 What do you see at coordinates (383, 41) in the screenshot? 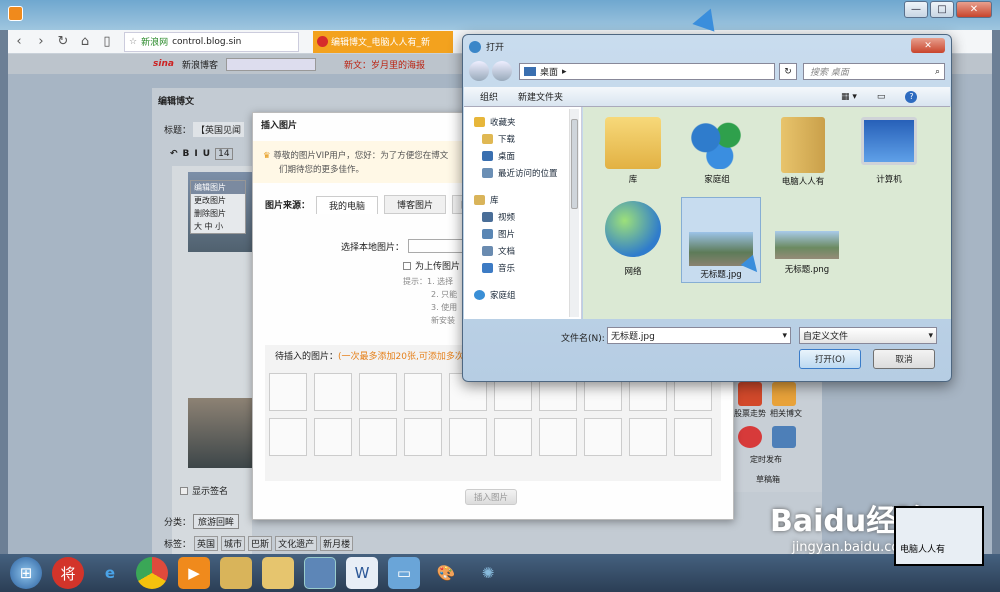
I see `active-tab: 编辑博文_电脑人人有_新` at bounding box center [383, 41].